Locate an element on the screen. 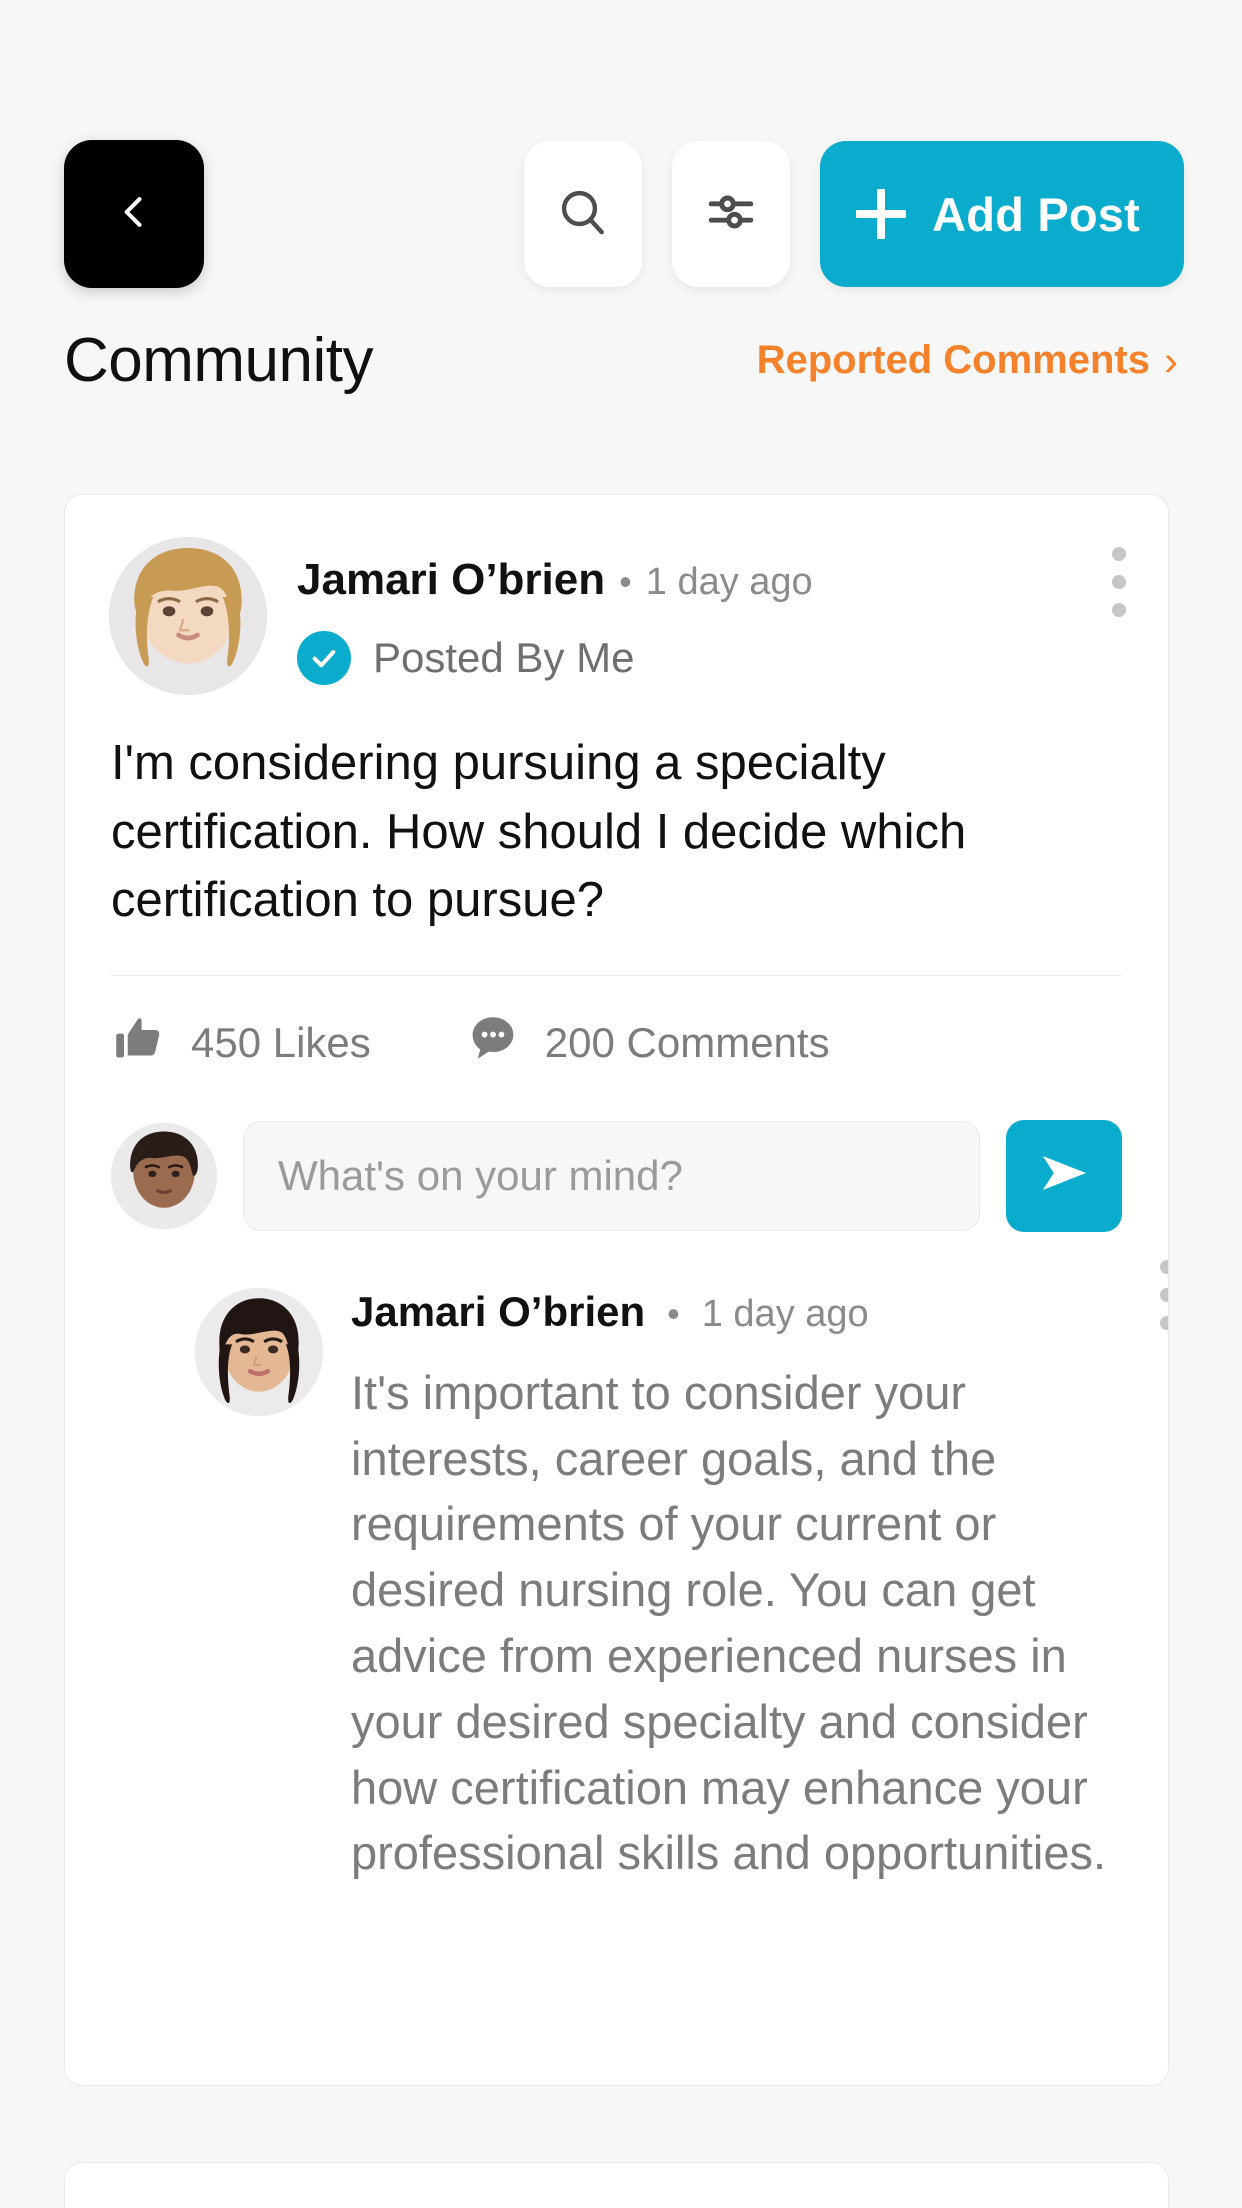  comment-composer: What's on your mind? is located at coordinates (616, 1153).